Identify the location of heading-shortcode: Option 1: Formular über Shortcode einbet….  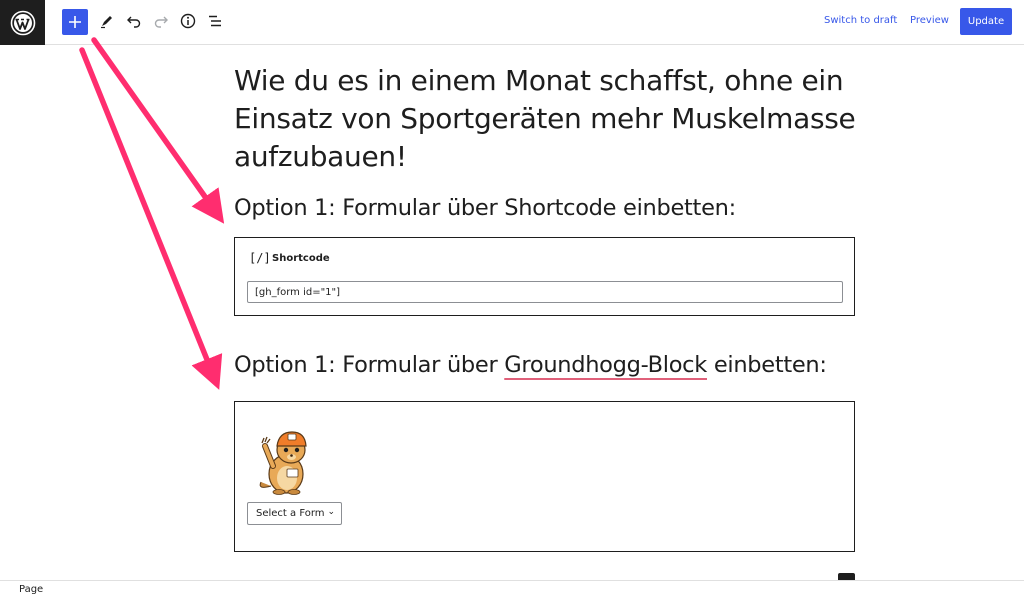
(485, 208).